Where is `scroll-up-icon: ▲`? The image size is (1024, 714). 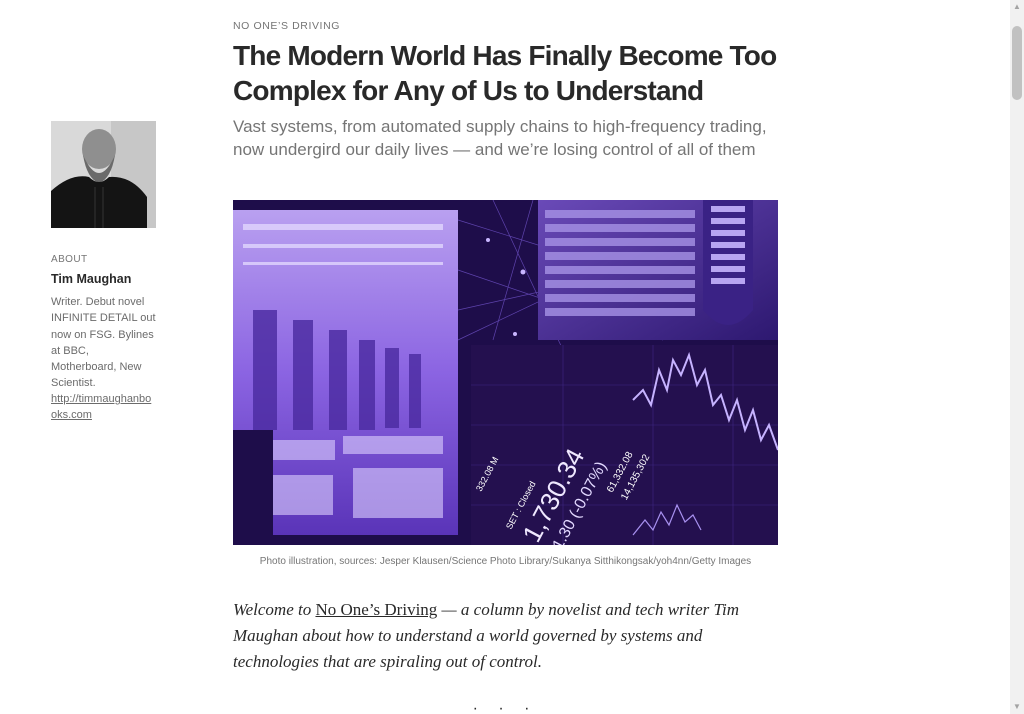
scroll-up-icon: ▲ is located at coordinates (1017, 7).